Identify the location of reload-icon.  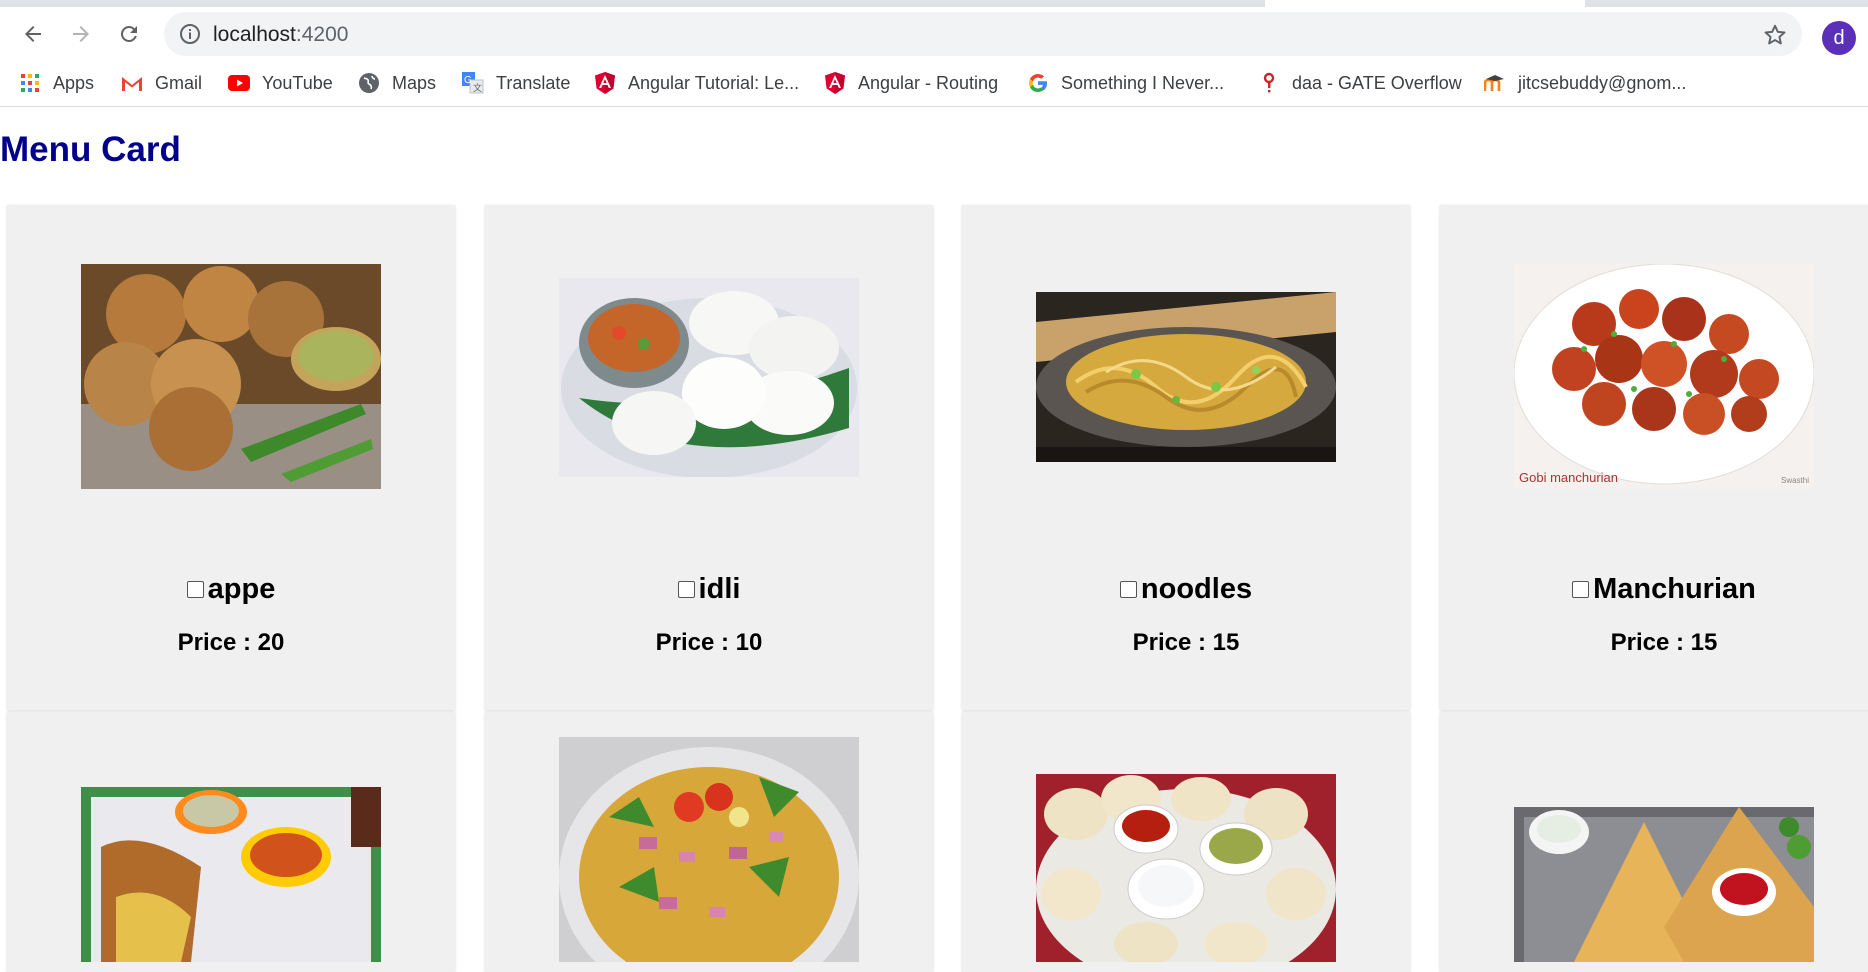
(129, 33).